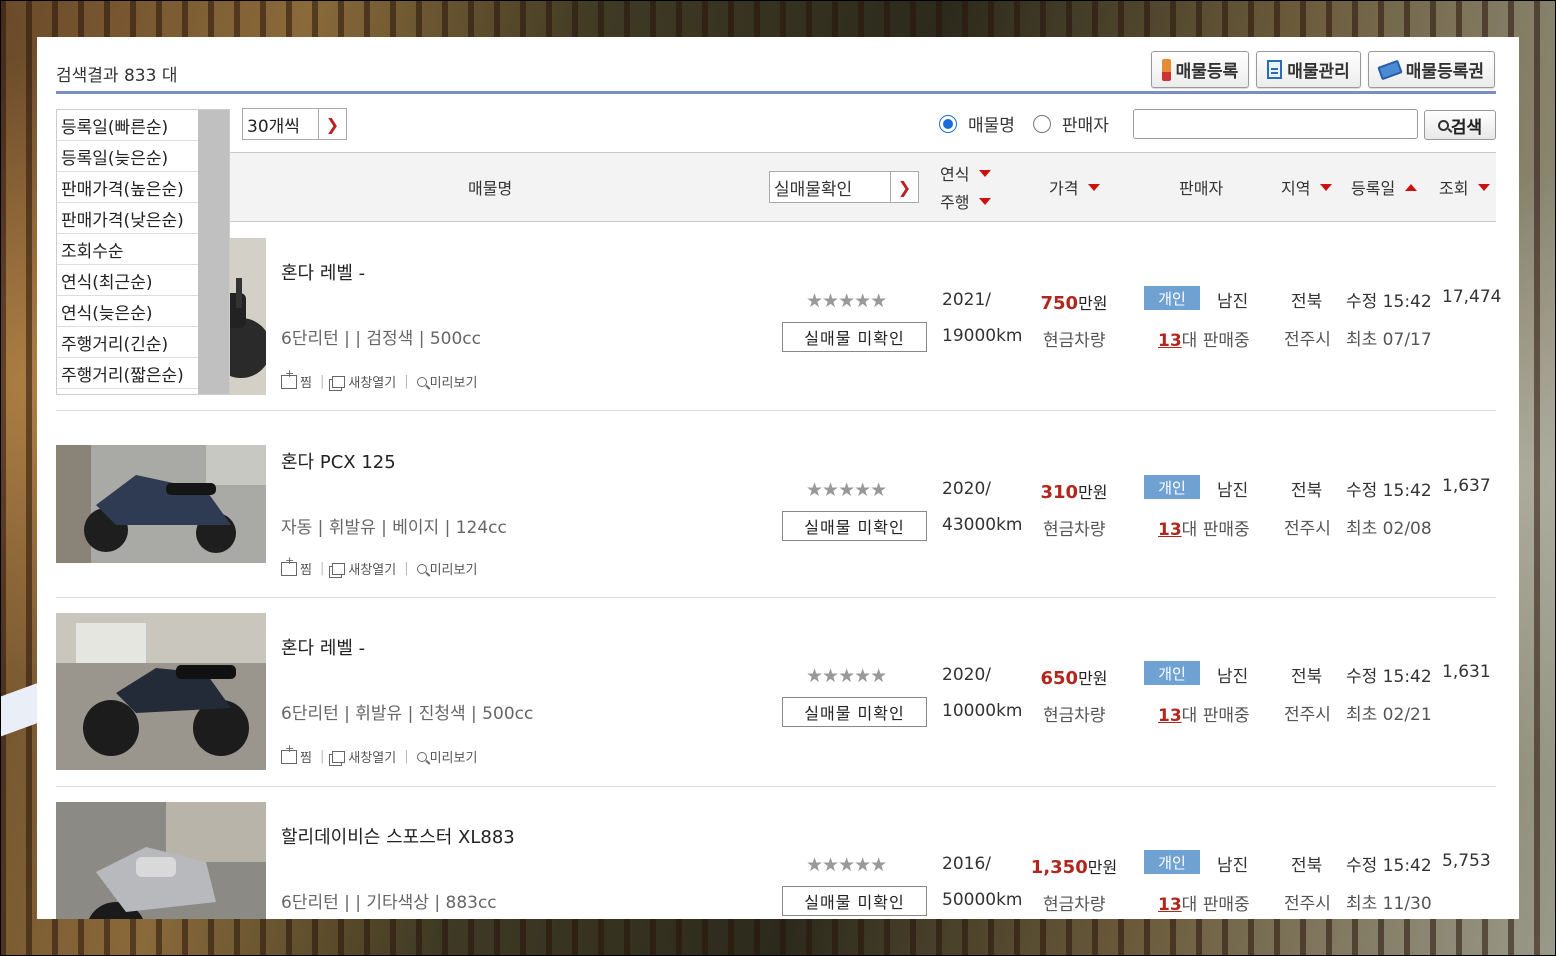 The image size is (1556, 956). I want to click on sort-date: 등록일, so click(1384, 187).